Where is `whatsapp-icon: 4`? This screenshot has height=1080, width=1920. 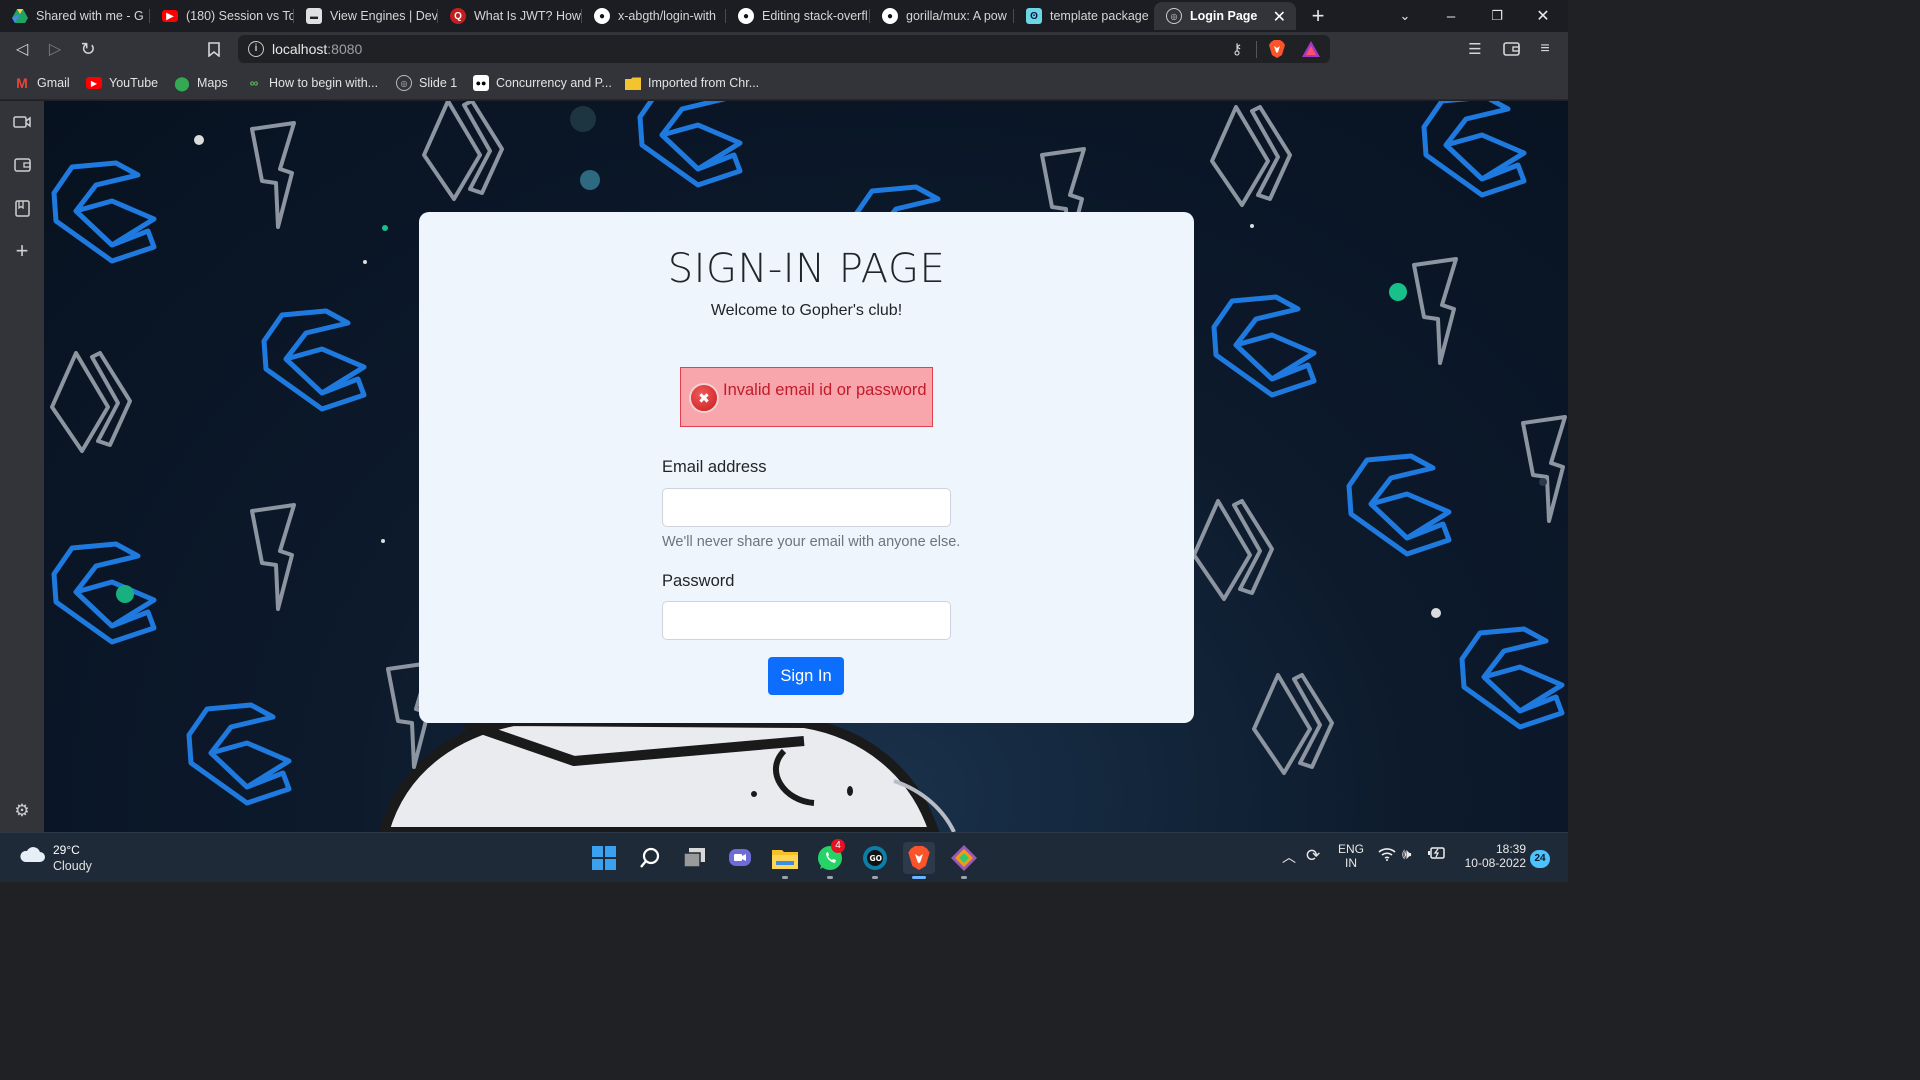
whatsapp-icon: 4 is located at coordinates (830, 859).